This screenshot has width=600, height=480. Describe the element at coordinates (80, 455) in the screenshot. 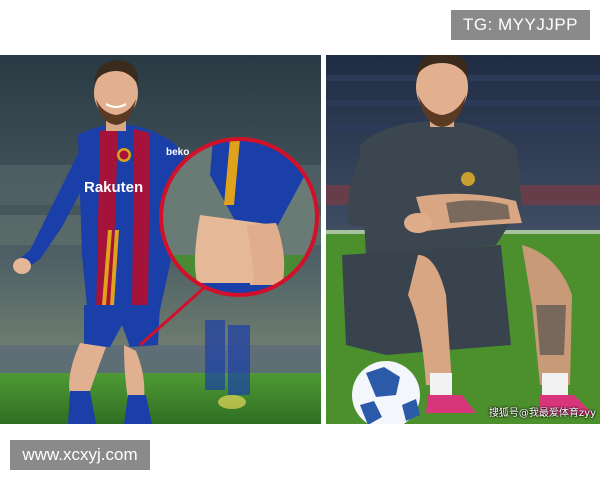

I see `site-watermark: www.xcxyj.com` at that location.